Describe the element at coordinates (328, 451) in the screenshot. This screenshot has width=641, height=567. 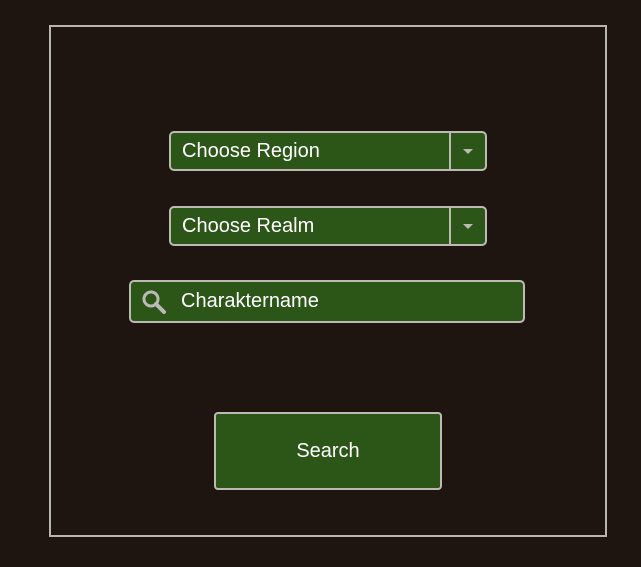
I see `search-button: Search` at that location.